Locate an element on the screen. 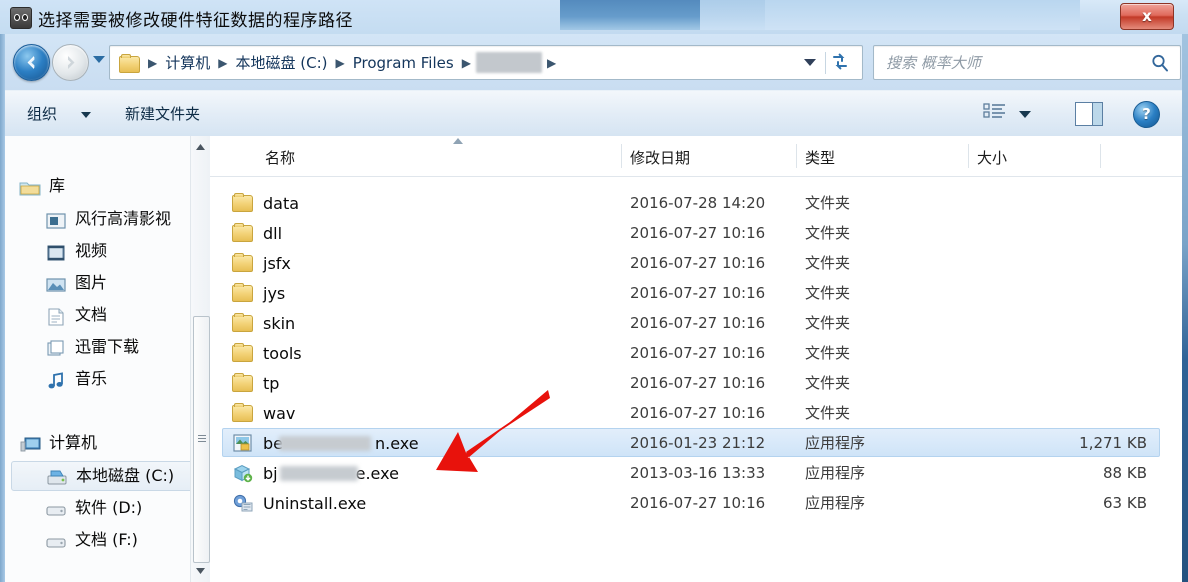 The height and width of the screenshot is (582, 1188). table-row: tools 2016-07-27 10:16 文件夹 is located at coordinates (696, 353).